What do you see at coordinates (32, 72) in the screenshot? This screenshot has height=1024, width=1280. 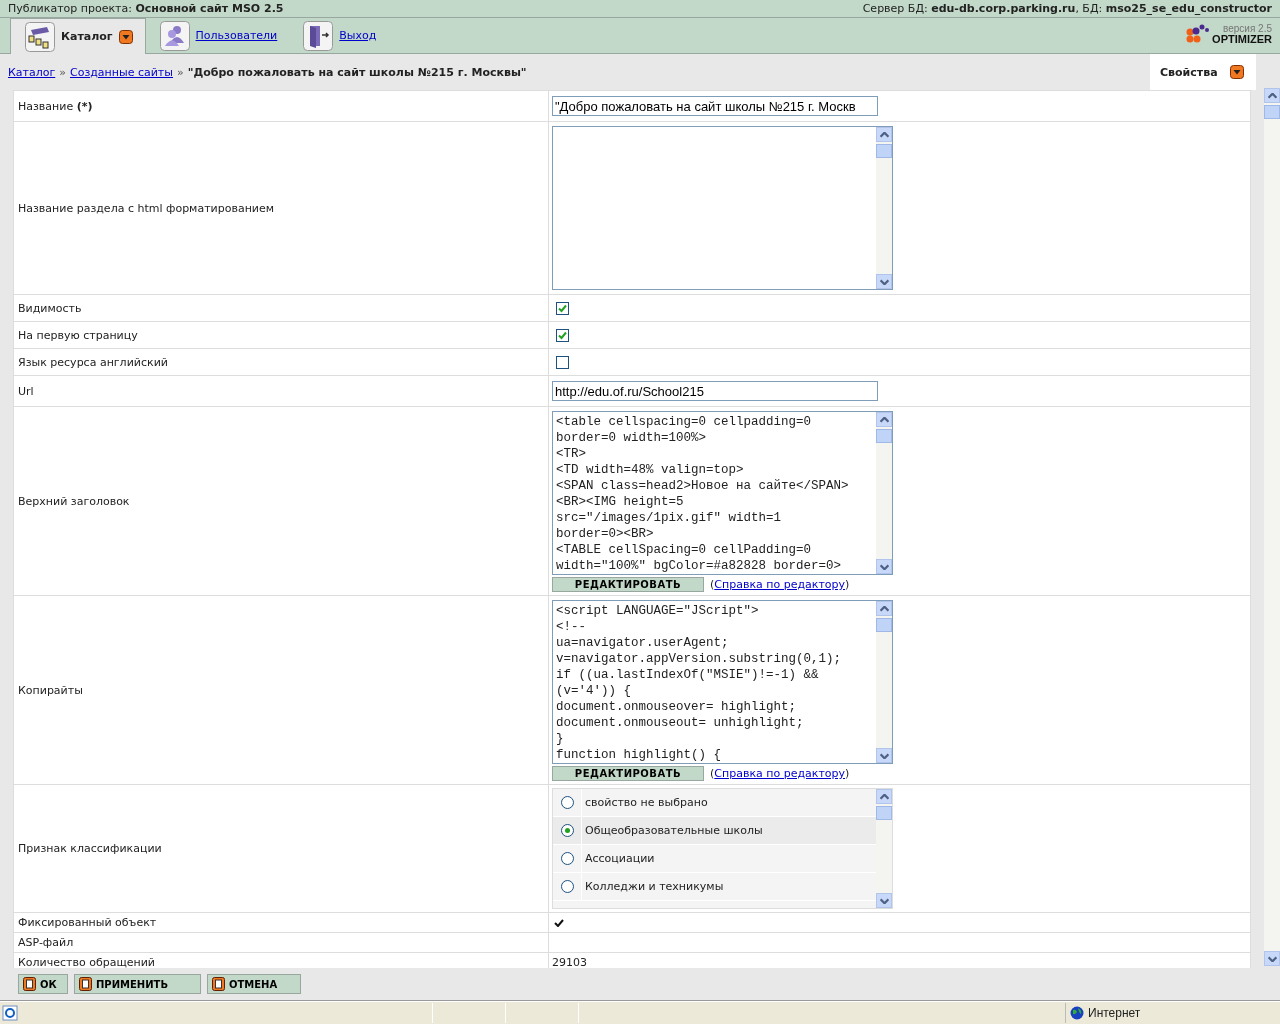 I see `breadcrumb-link: Каталог` at bounding box center [32, 72].